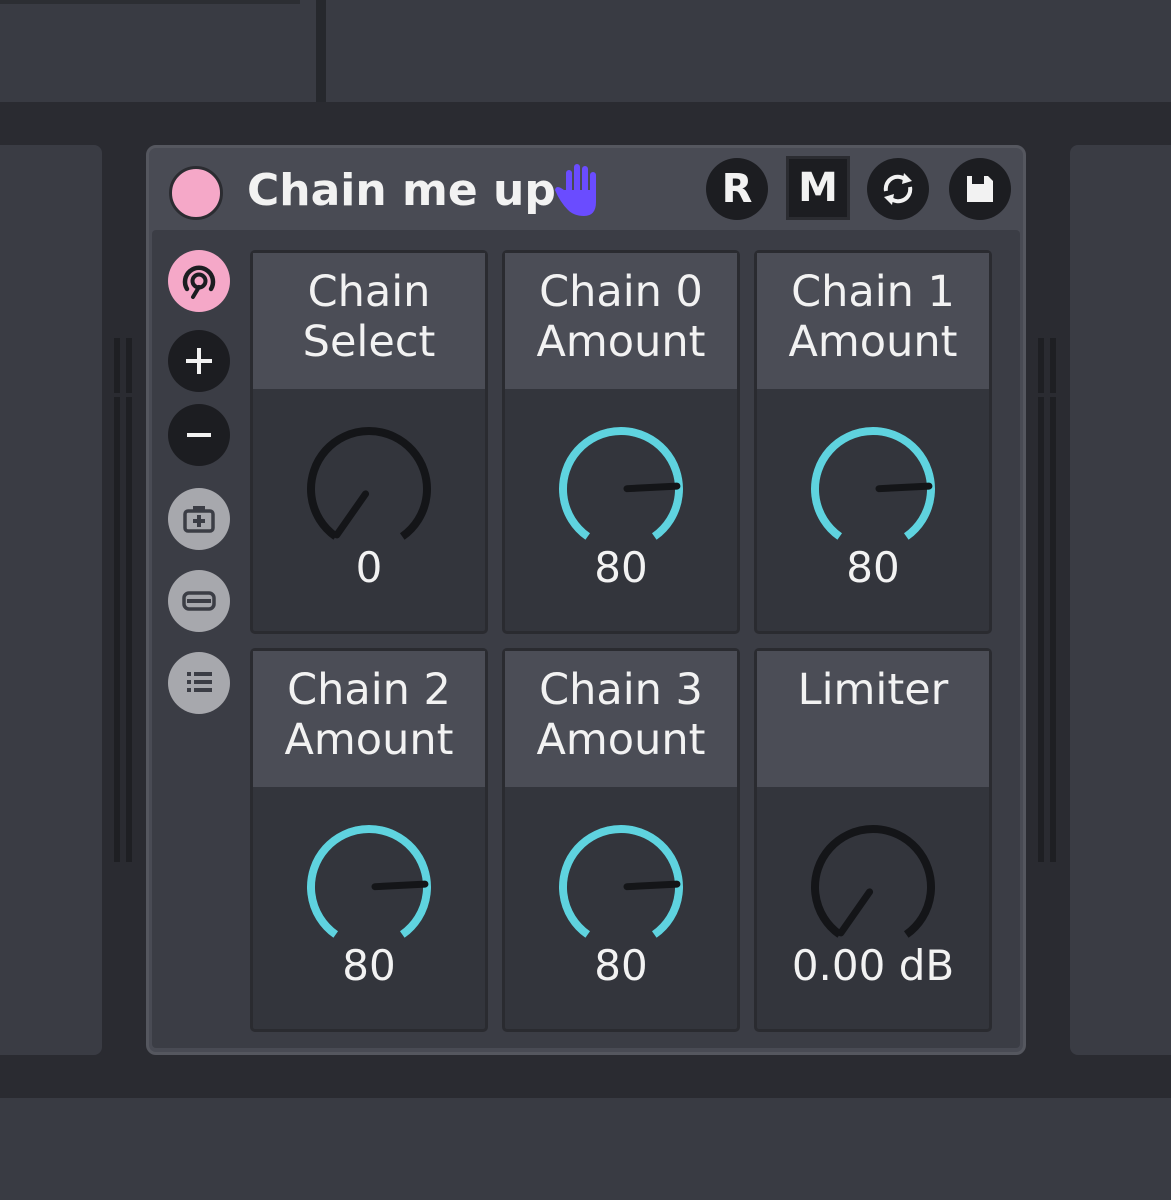  I want to click on save-preset-button, so click(980, 189).